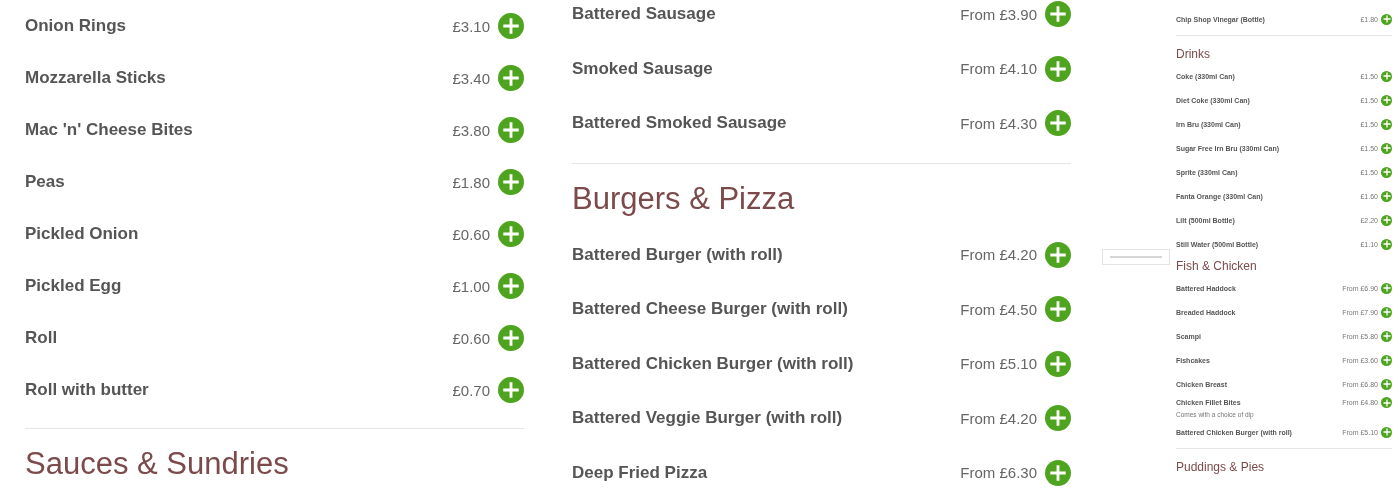  Describe the element at coordinates (1221, 467) in the screenshot. I see `section-heading: Puddings & Pies` at that location.